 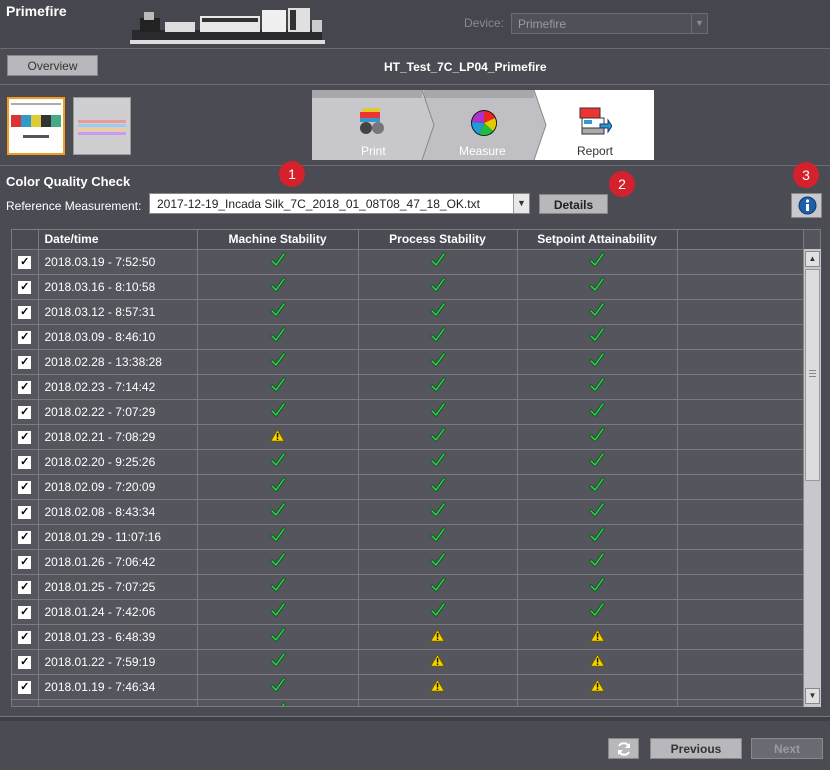 What do you see at coordinates (408, 562) in the screenshot?
I see `table-row: ✓ 2018.01.26 - 7:06:42` at bounding box center [408, 562].